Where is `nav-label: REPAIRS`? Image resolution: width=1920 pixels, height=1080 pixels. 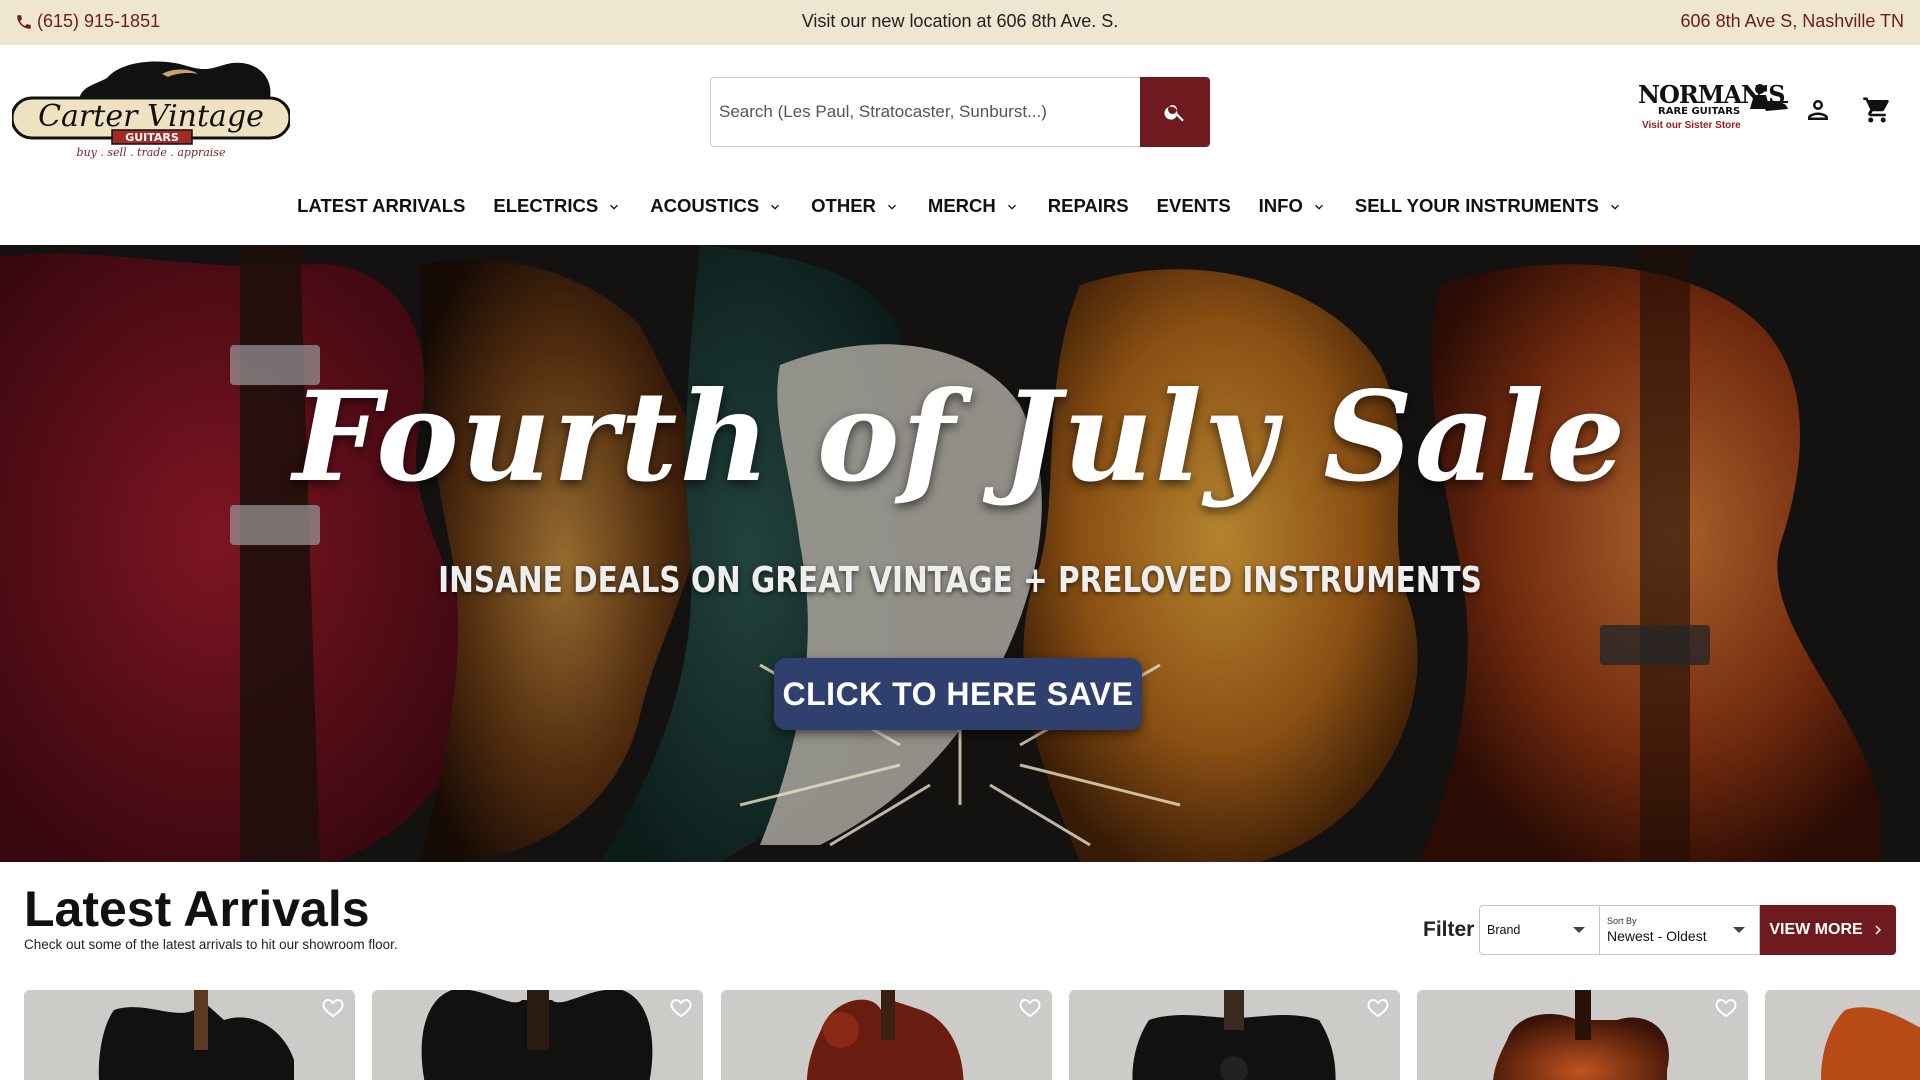 nav-label: REPAIRS is located at coordinates (1088, 205).